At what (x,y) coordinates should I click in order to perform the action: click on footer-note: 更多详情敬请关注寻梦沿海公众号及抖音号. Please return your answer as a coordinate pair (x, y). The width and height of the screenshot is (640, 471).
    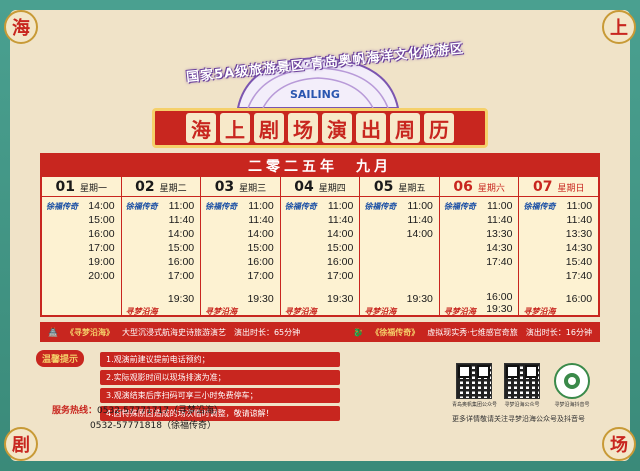
    Looking at the image, I should click on (518, 419).